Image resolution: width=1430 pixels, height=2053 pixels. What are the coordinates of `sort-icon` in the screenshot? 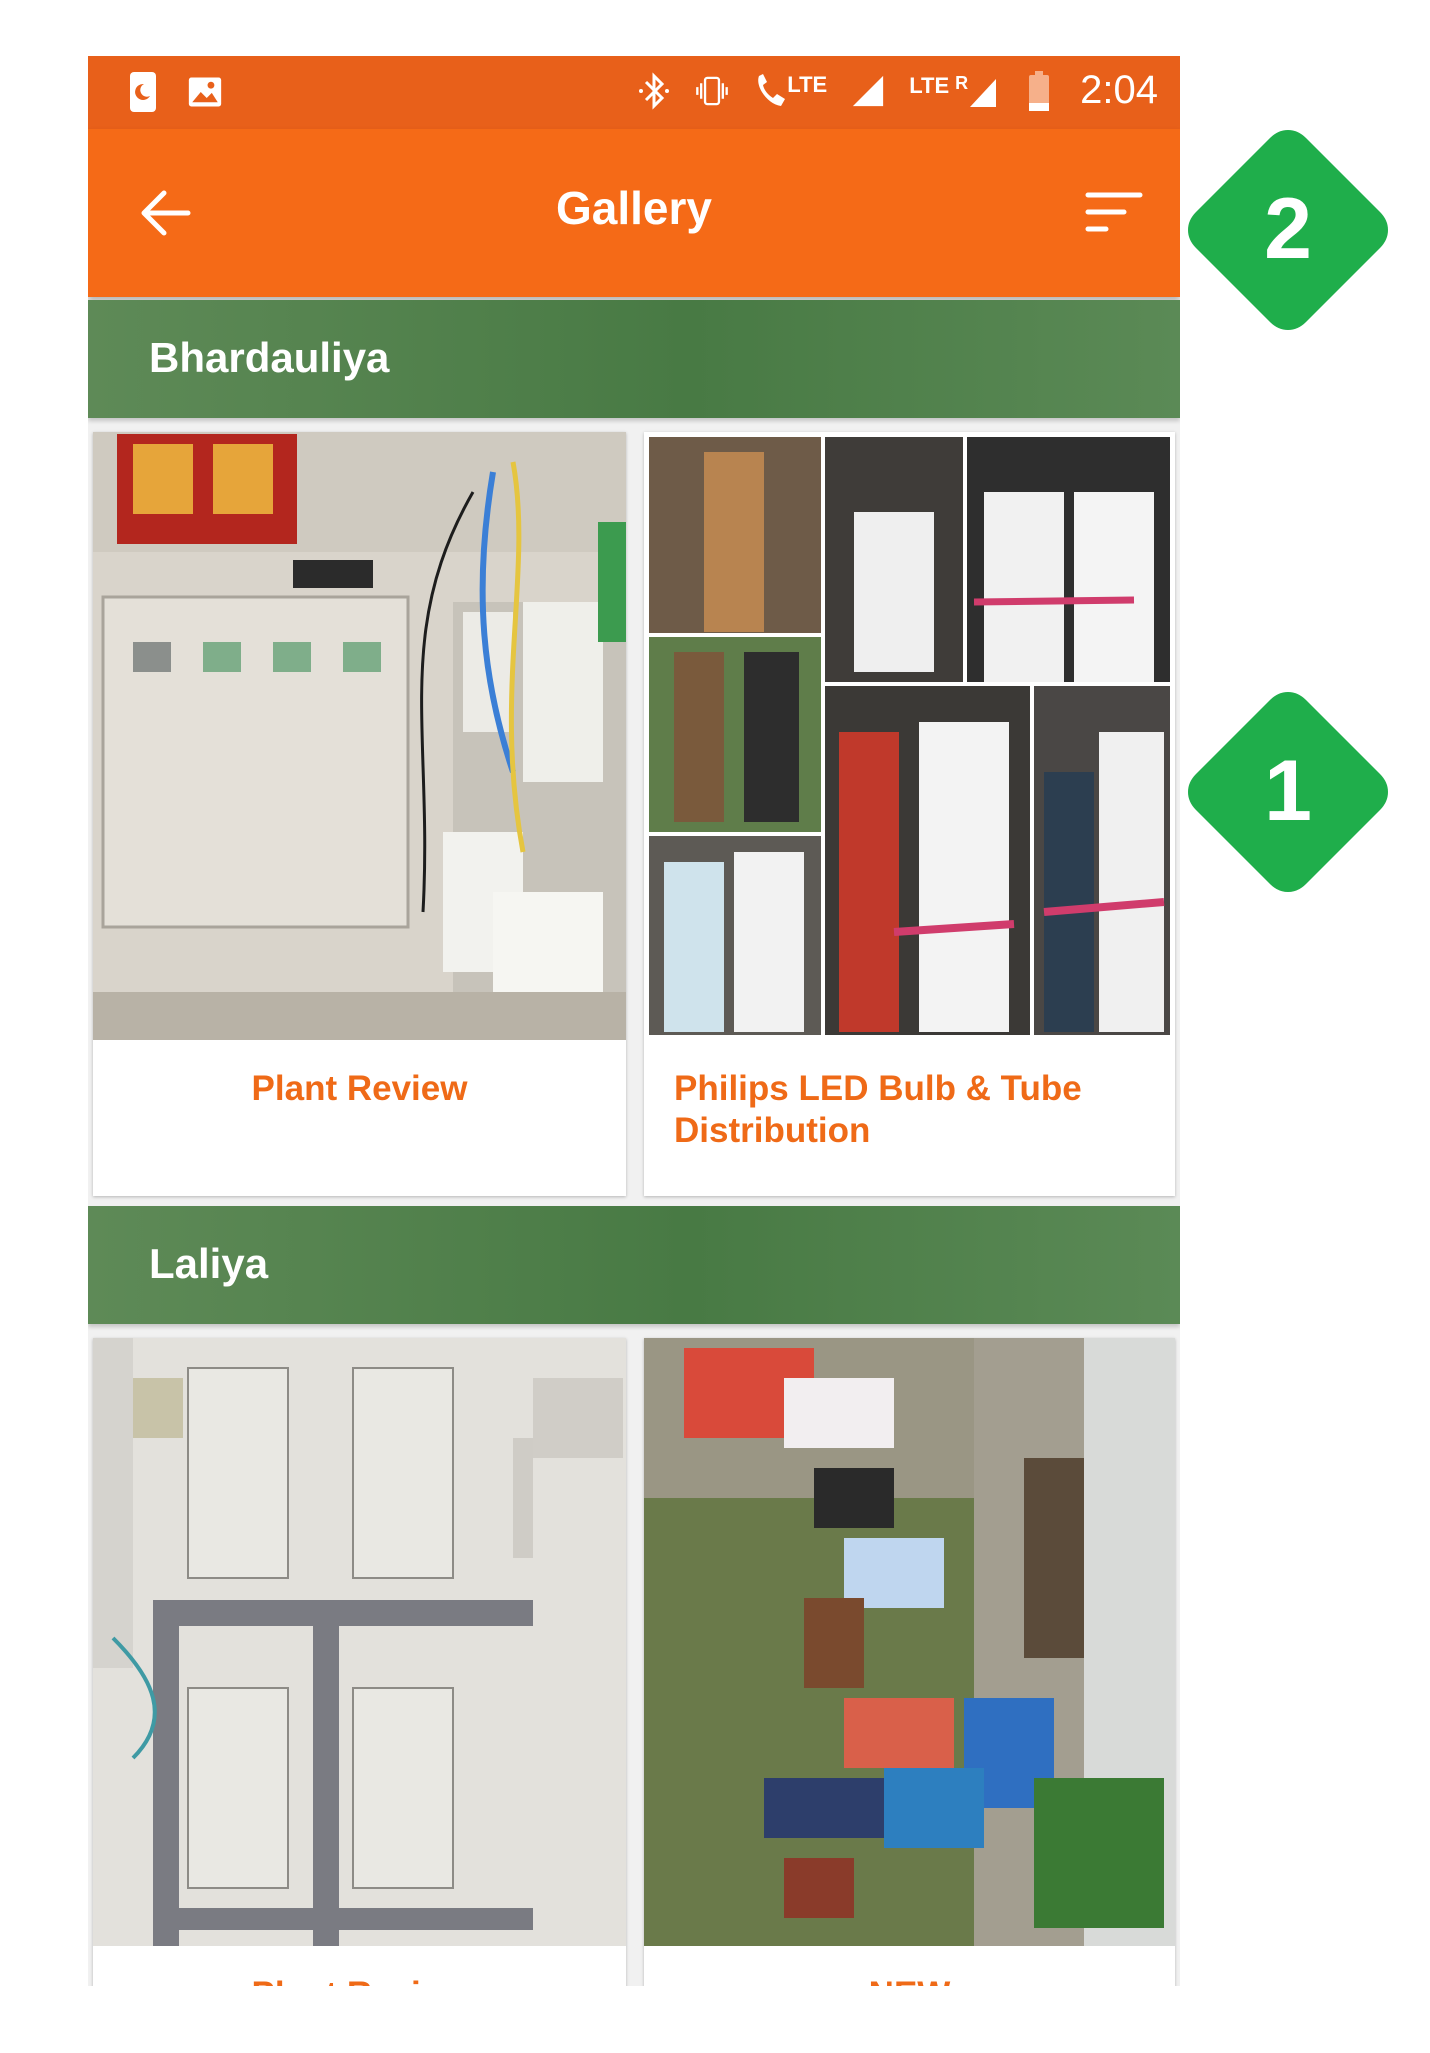 It's located at (1114, 212).